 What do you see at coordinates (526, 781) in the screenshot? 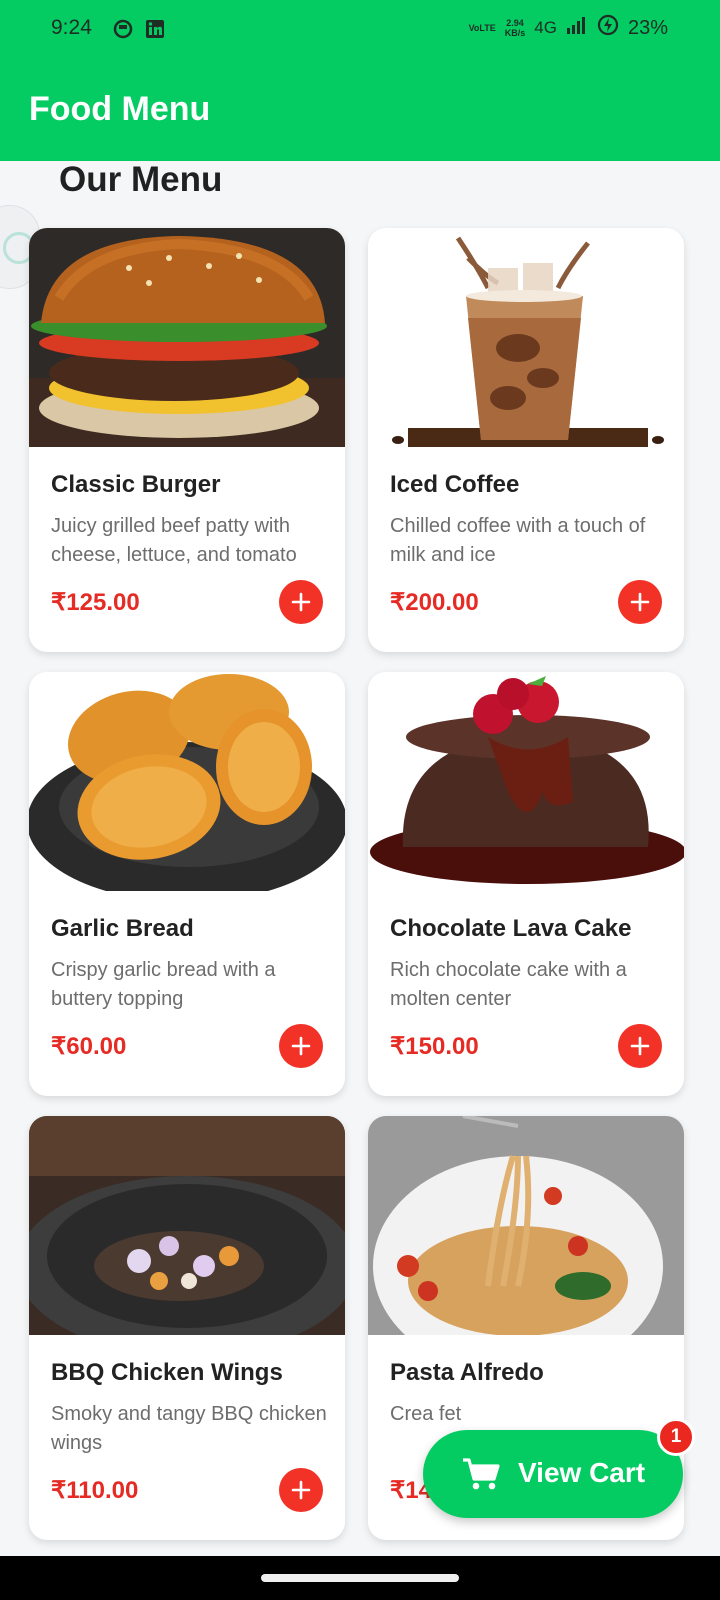
I see `lava-cake-image` at bounding box center [526, 781].